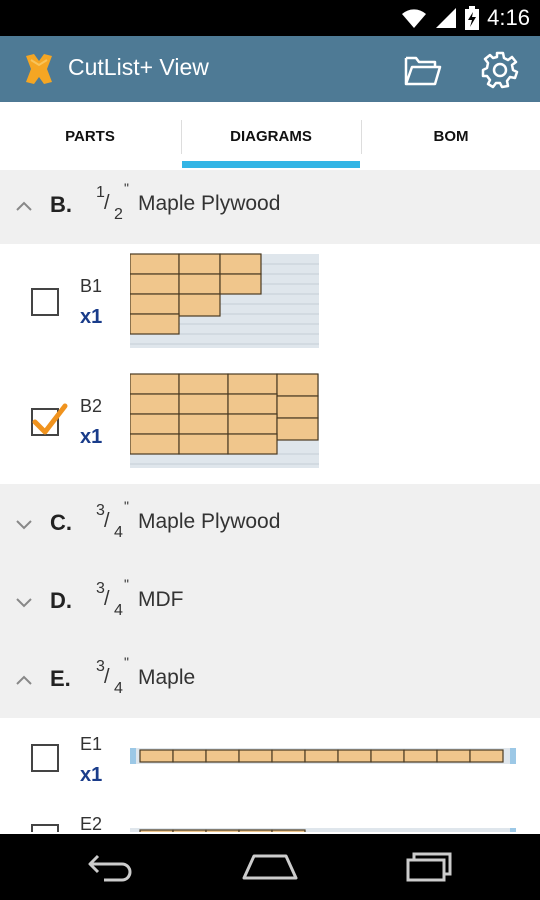 This screenshot has width=540, height=900. I want to click on app-title: CutList+ View, so click(138, 67).